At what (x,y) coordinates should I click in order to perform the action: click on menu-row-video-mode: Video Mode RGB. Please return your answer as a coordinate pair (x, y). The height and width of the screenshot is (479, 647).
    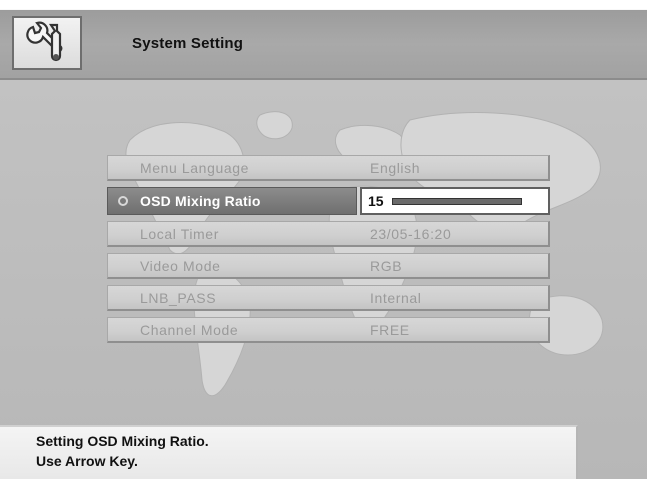
    Looking at the image, I should click on (328, 266).